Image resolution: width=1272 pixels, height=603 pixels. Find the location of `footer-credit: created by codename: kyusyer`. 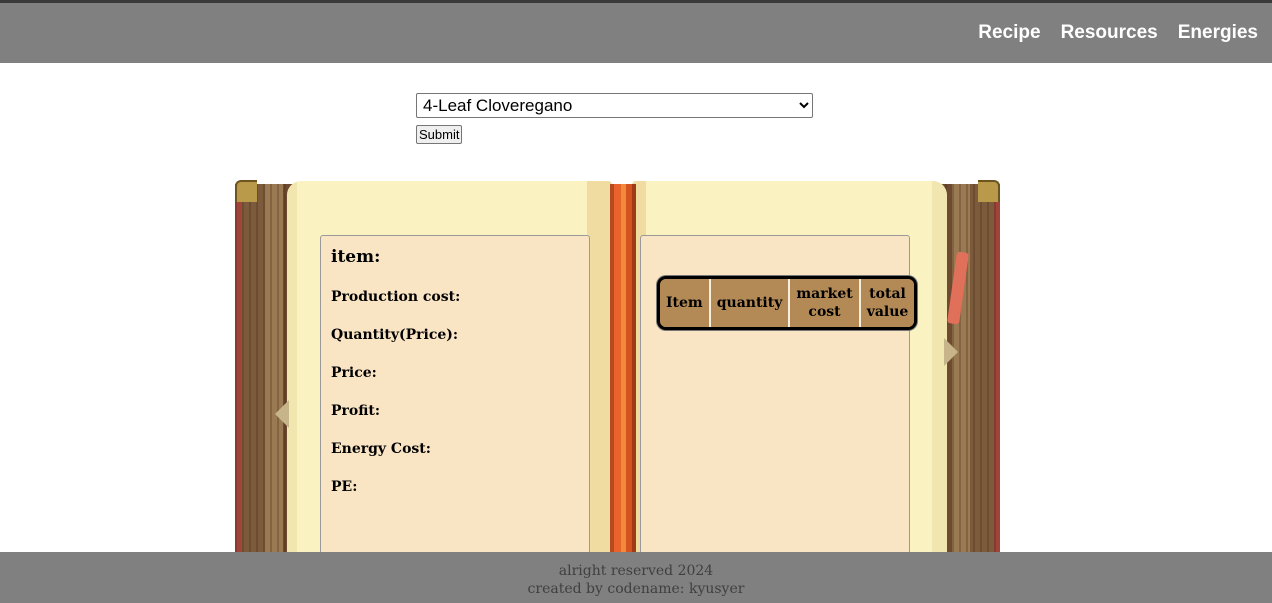

footer-credit: created by codename: kyusyer is located at coordinates (636, 589).